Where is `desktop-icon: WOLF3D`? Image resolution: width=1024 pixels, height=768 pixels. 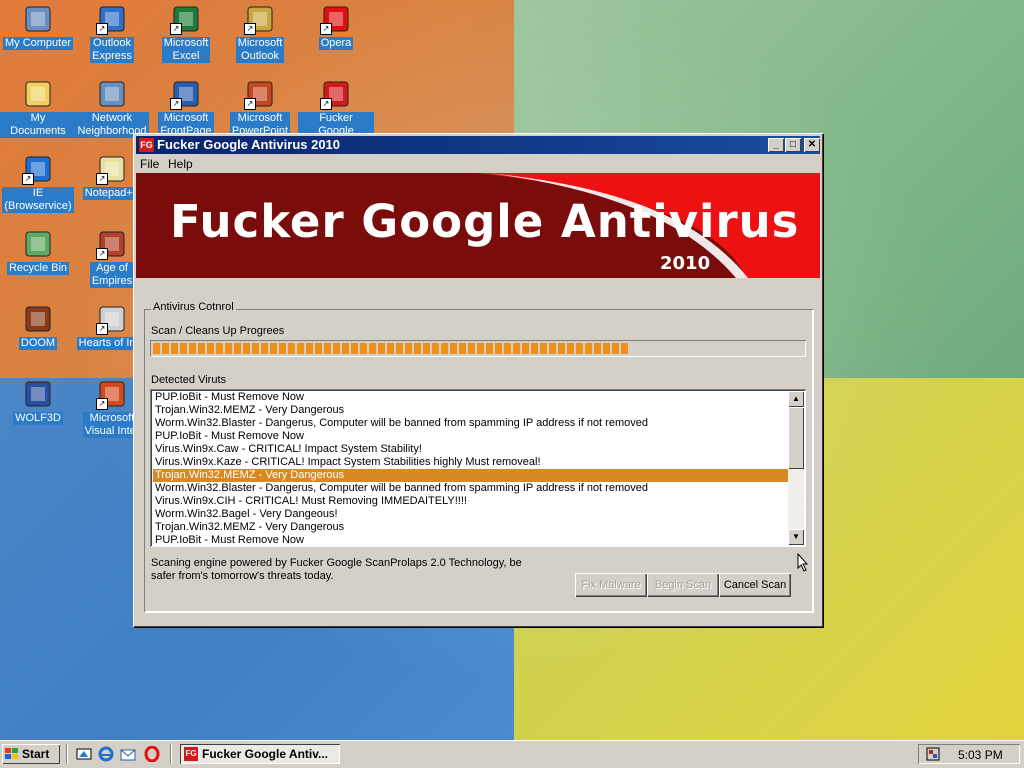
desktop-icon: WOLF3D is located at coordinates (38, 401).